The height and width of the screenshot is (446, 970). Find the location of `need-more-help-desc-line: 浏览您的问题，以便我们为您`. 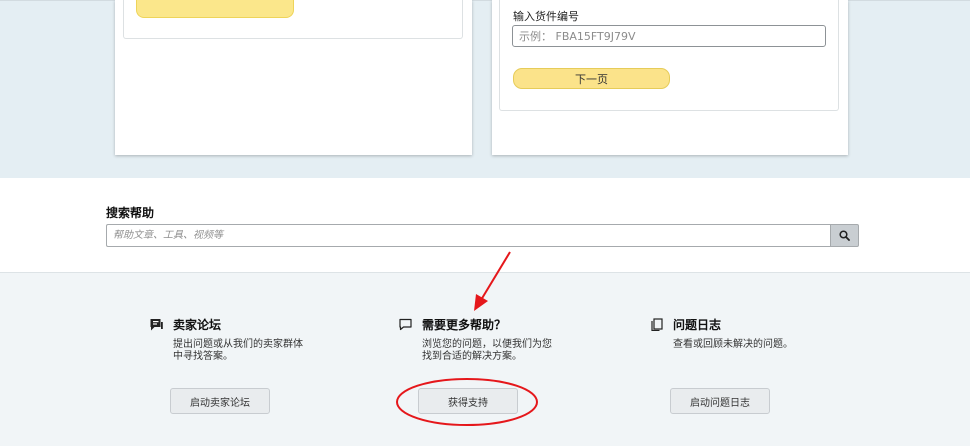

need-more-help-desc-line: 浏览您的问题，以便我们为您 is located at coordinates (487, 344).